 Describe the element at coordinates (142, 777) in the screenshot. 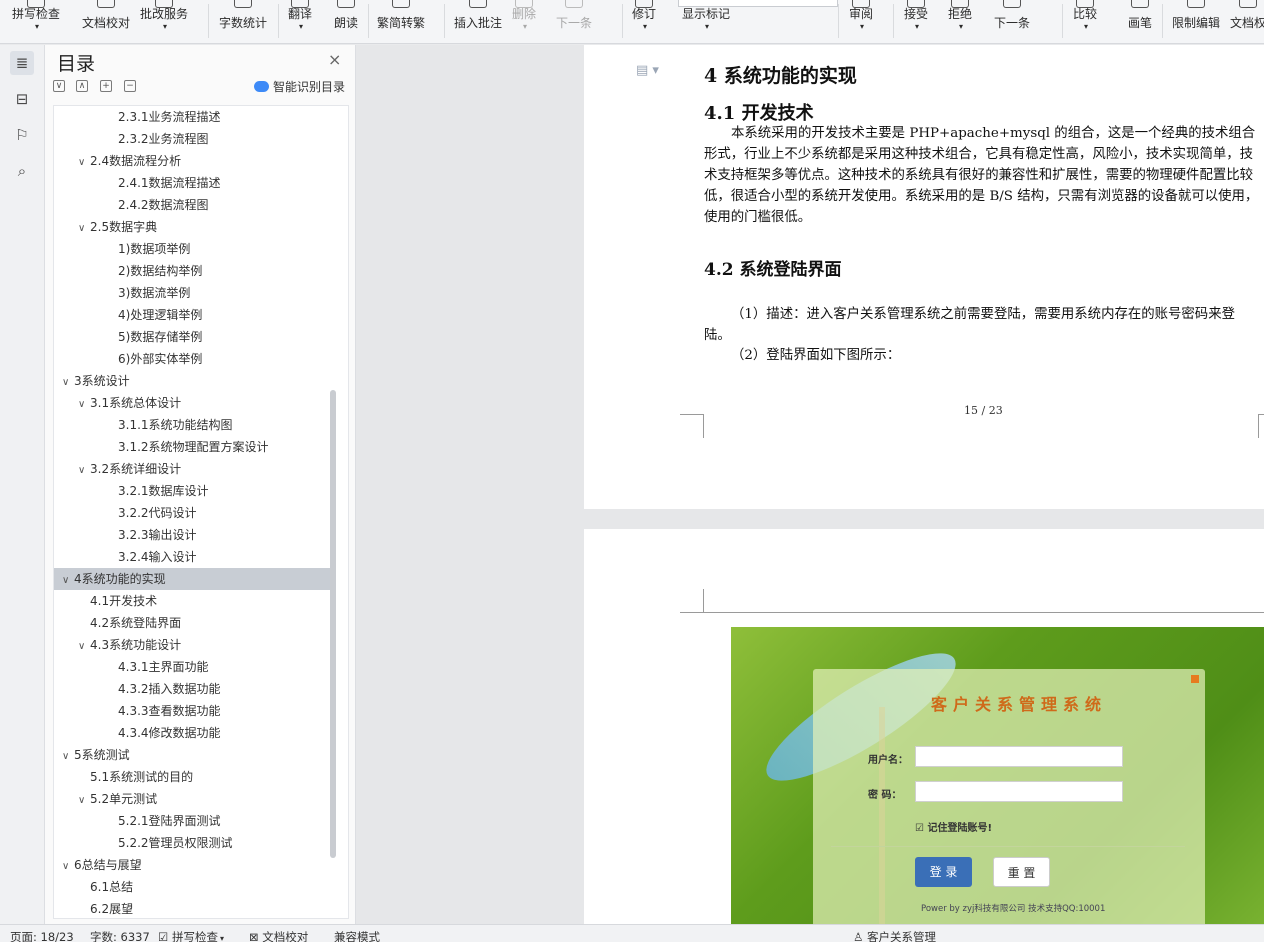

I see `toc-item-label: 5.1系统测试的目的` at that location.